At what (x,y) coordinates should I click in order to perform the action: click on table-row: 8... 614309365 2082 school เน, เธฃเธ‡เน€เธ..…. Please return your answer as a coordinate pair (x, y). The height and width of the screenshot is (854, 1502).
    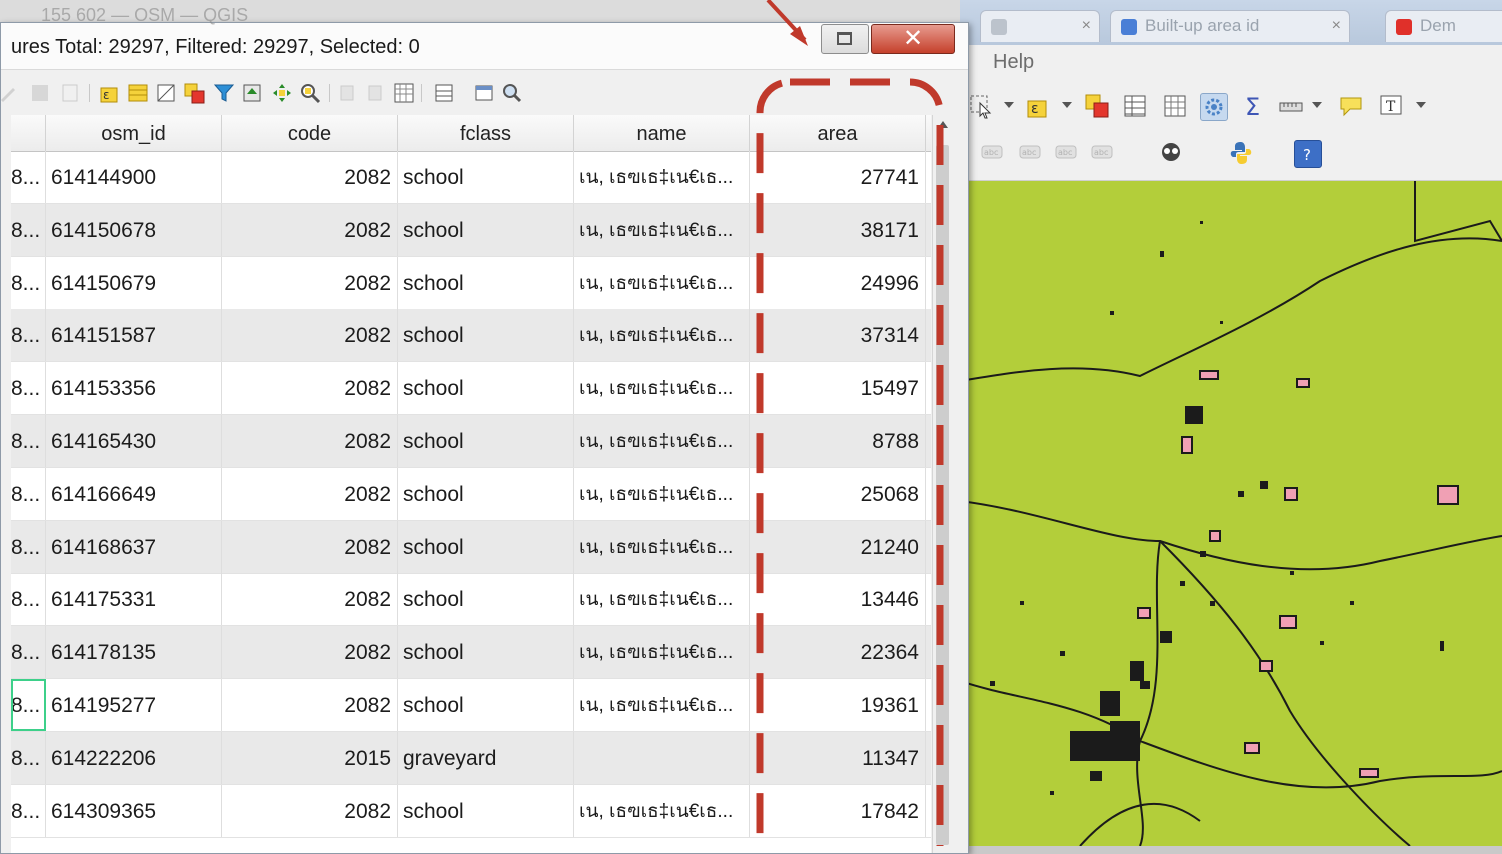
    Looking at the image, I should click on (471, 811).